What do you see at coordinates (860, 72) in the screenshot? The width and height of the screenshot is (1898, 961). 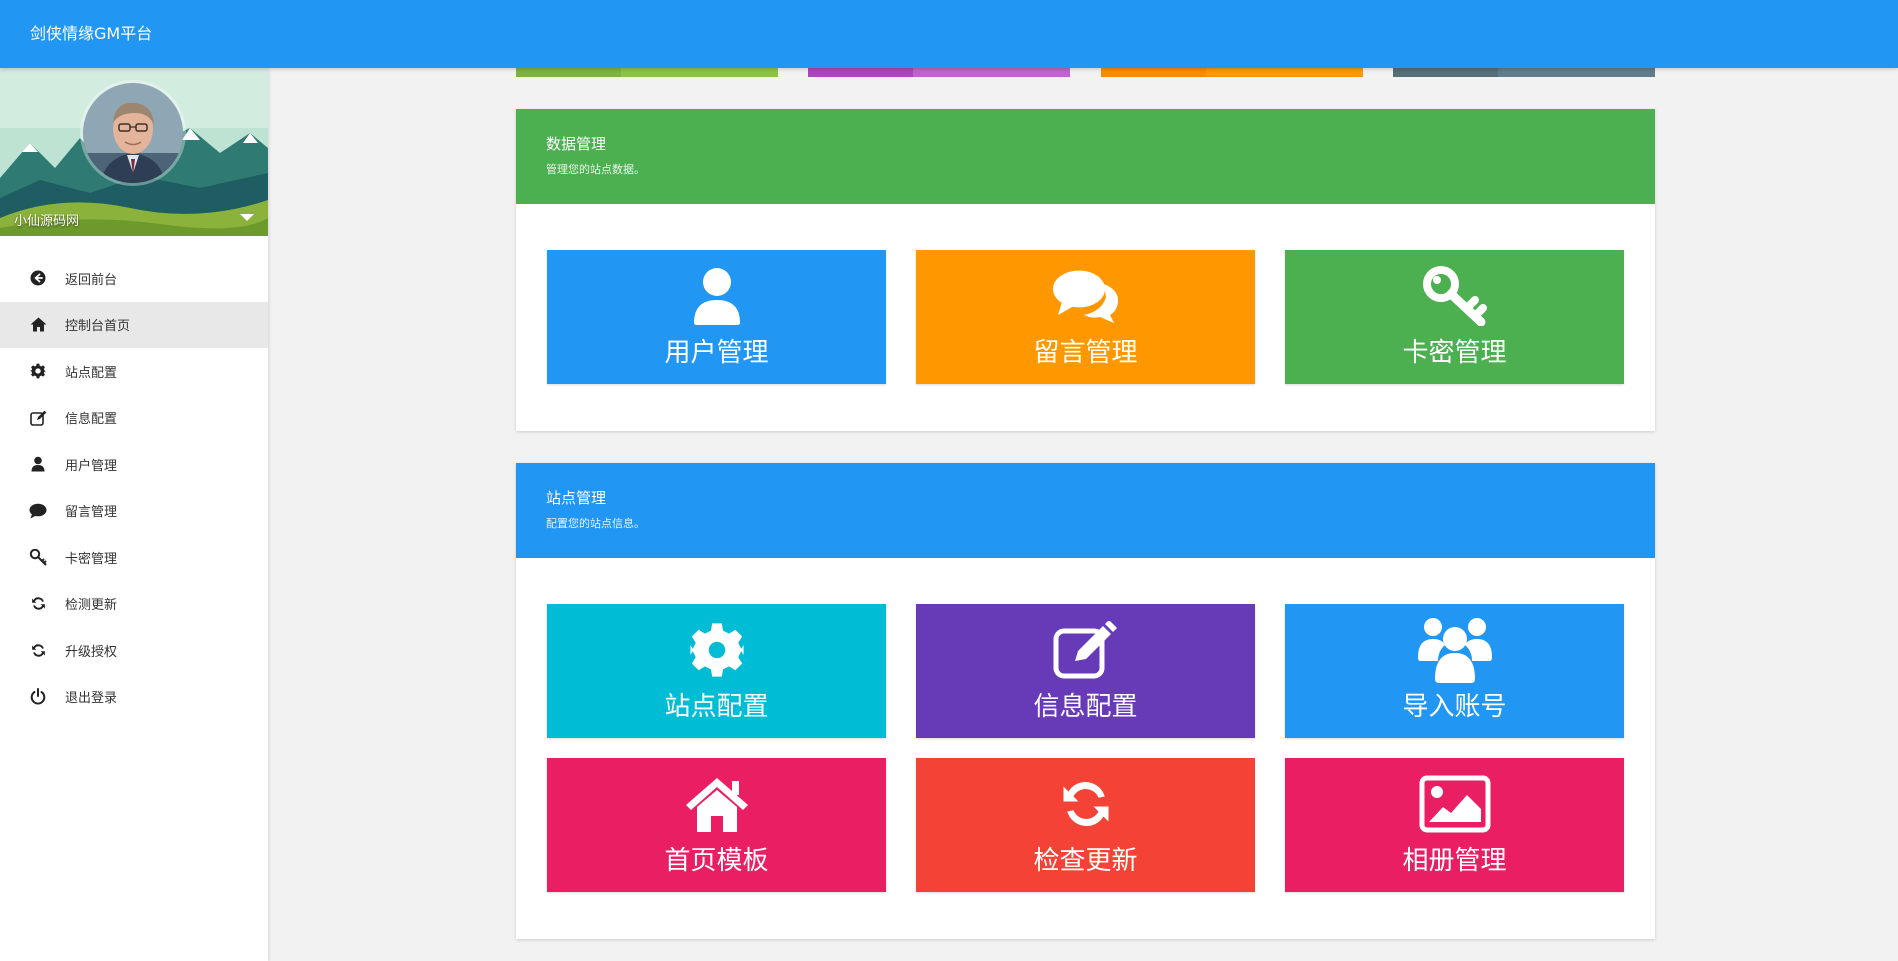 I see `stat-card-2-accent` at bounding box center [860, 72].